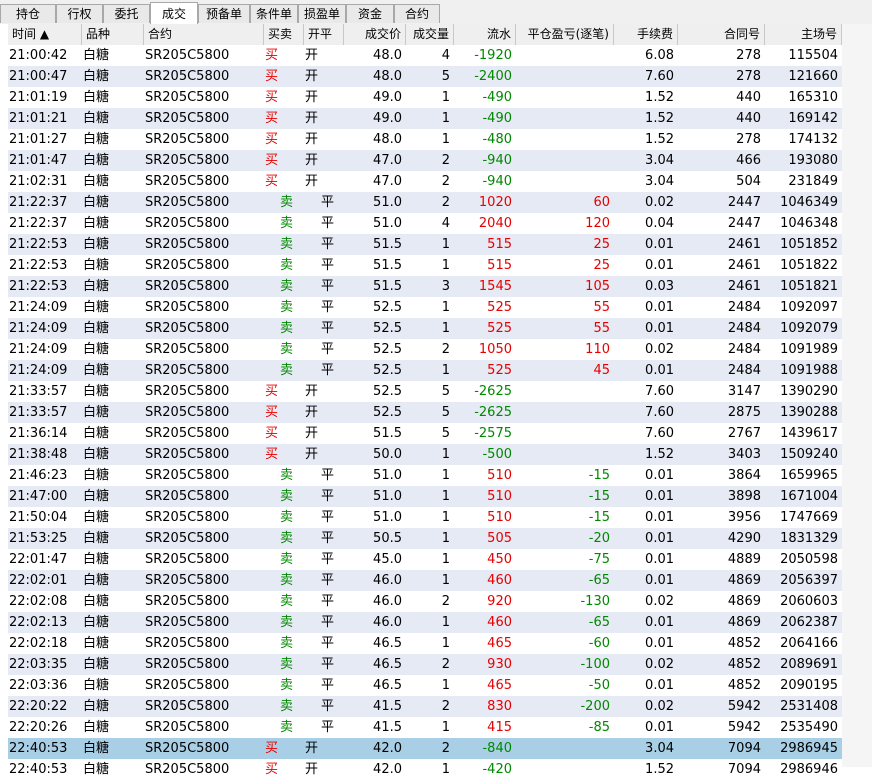 The height and width of the screenshot is (780, 872). Describe the element at coordinates (744, 496) in the screenshot. I see `cell-col-10: 3898` at that location.